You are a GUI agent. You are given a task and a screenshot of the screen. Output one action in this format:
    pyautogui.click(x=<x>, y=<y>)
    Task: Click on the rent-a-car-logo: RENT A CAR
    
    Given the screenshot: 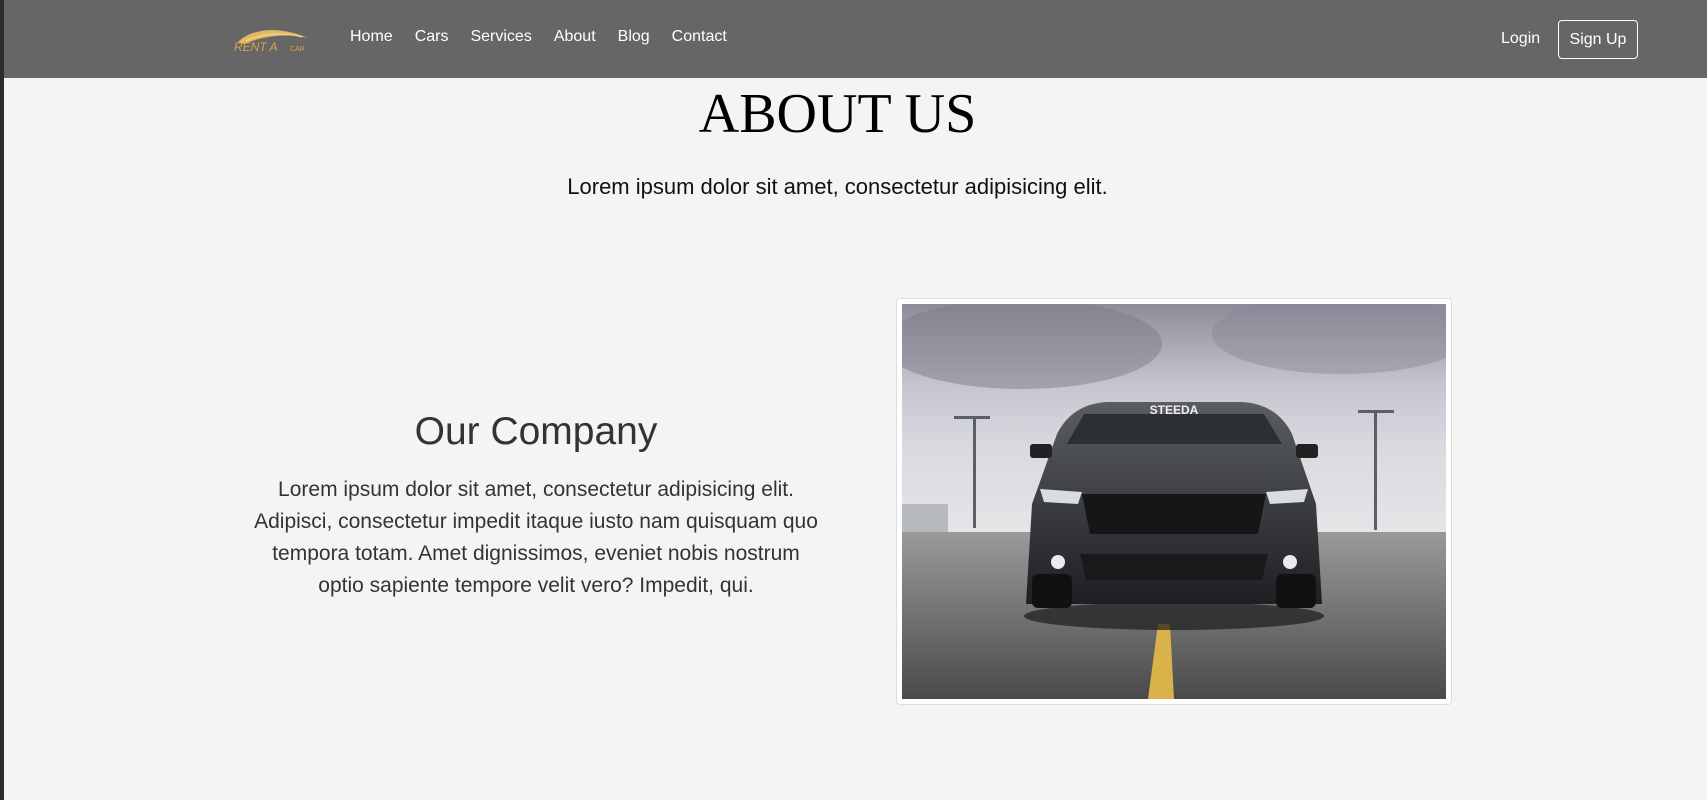 What is the action you would take?
    pyautogui.click(x=274, y=39)
    